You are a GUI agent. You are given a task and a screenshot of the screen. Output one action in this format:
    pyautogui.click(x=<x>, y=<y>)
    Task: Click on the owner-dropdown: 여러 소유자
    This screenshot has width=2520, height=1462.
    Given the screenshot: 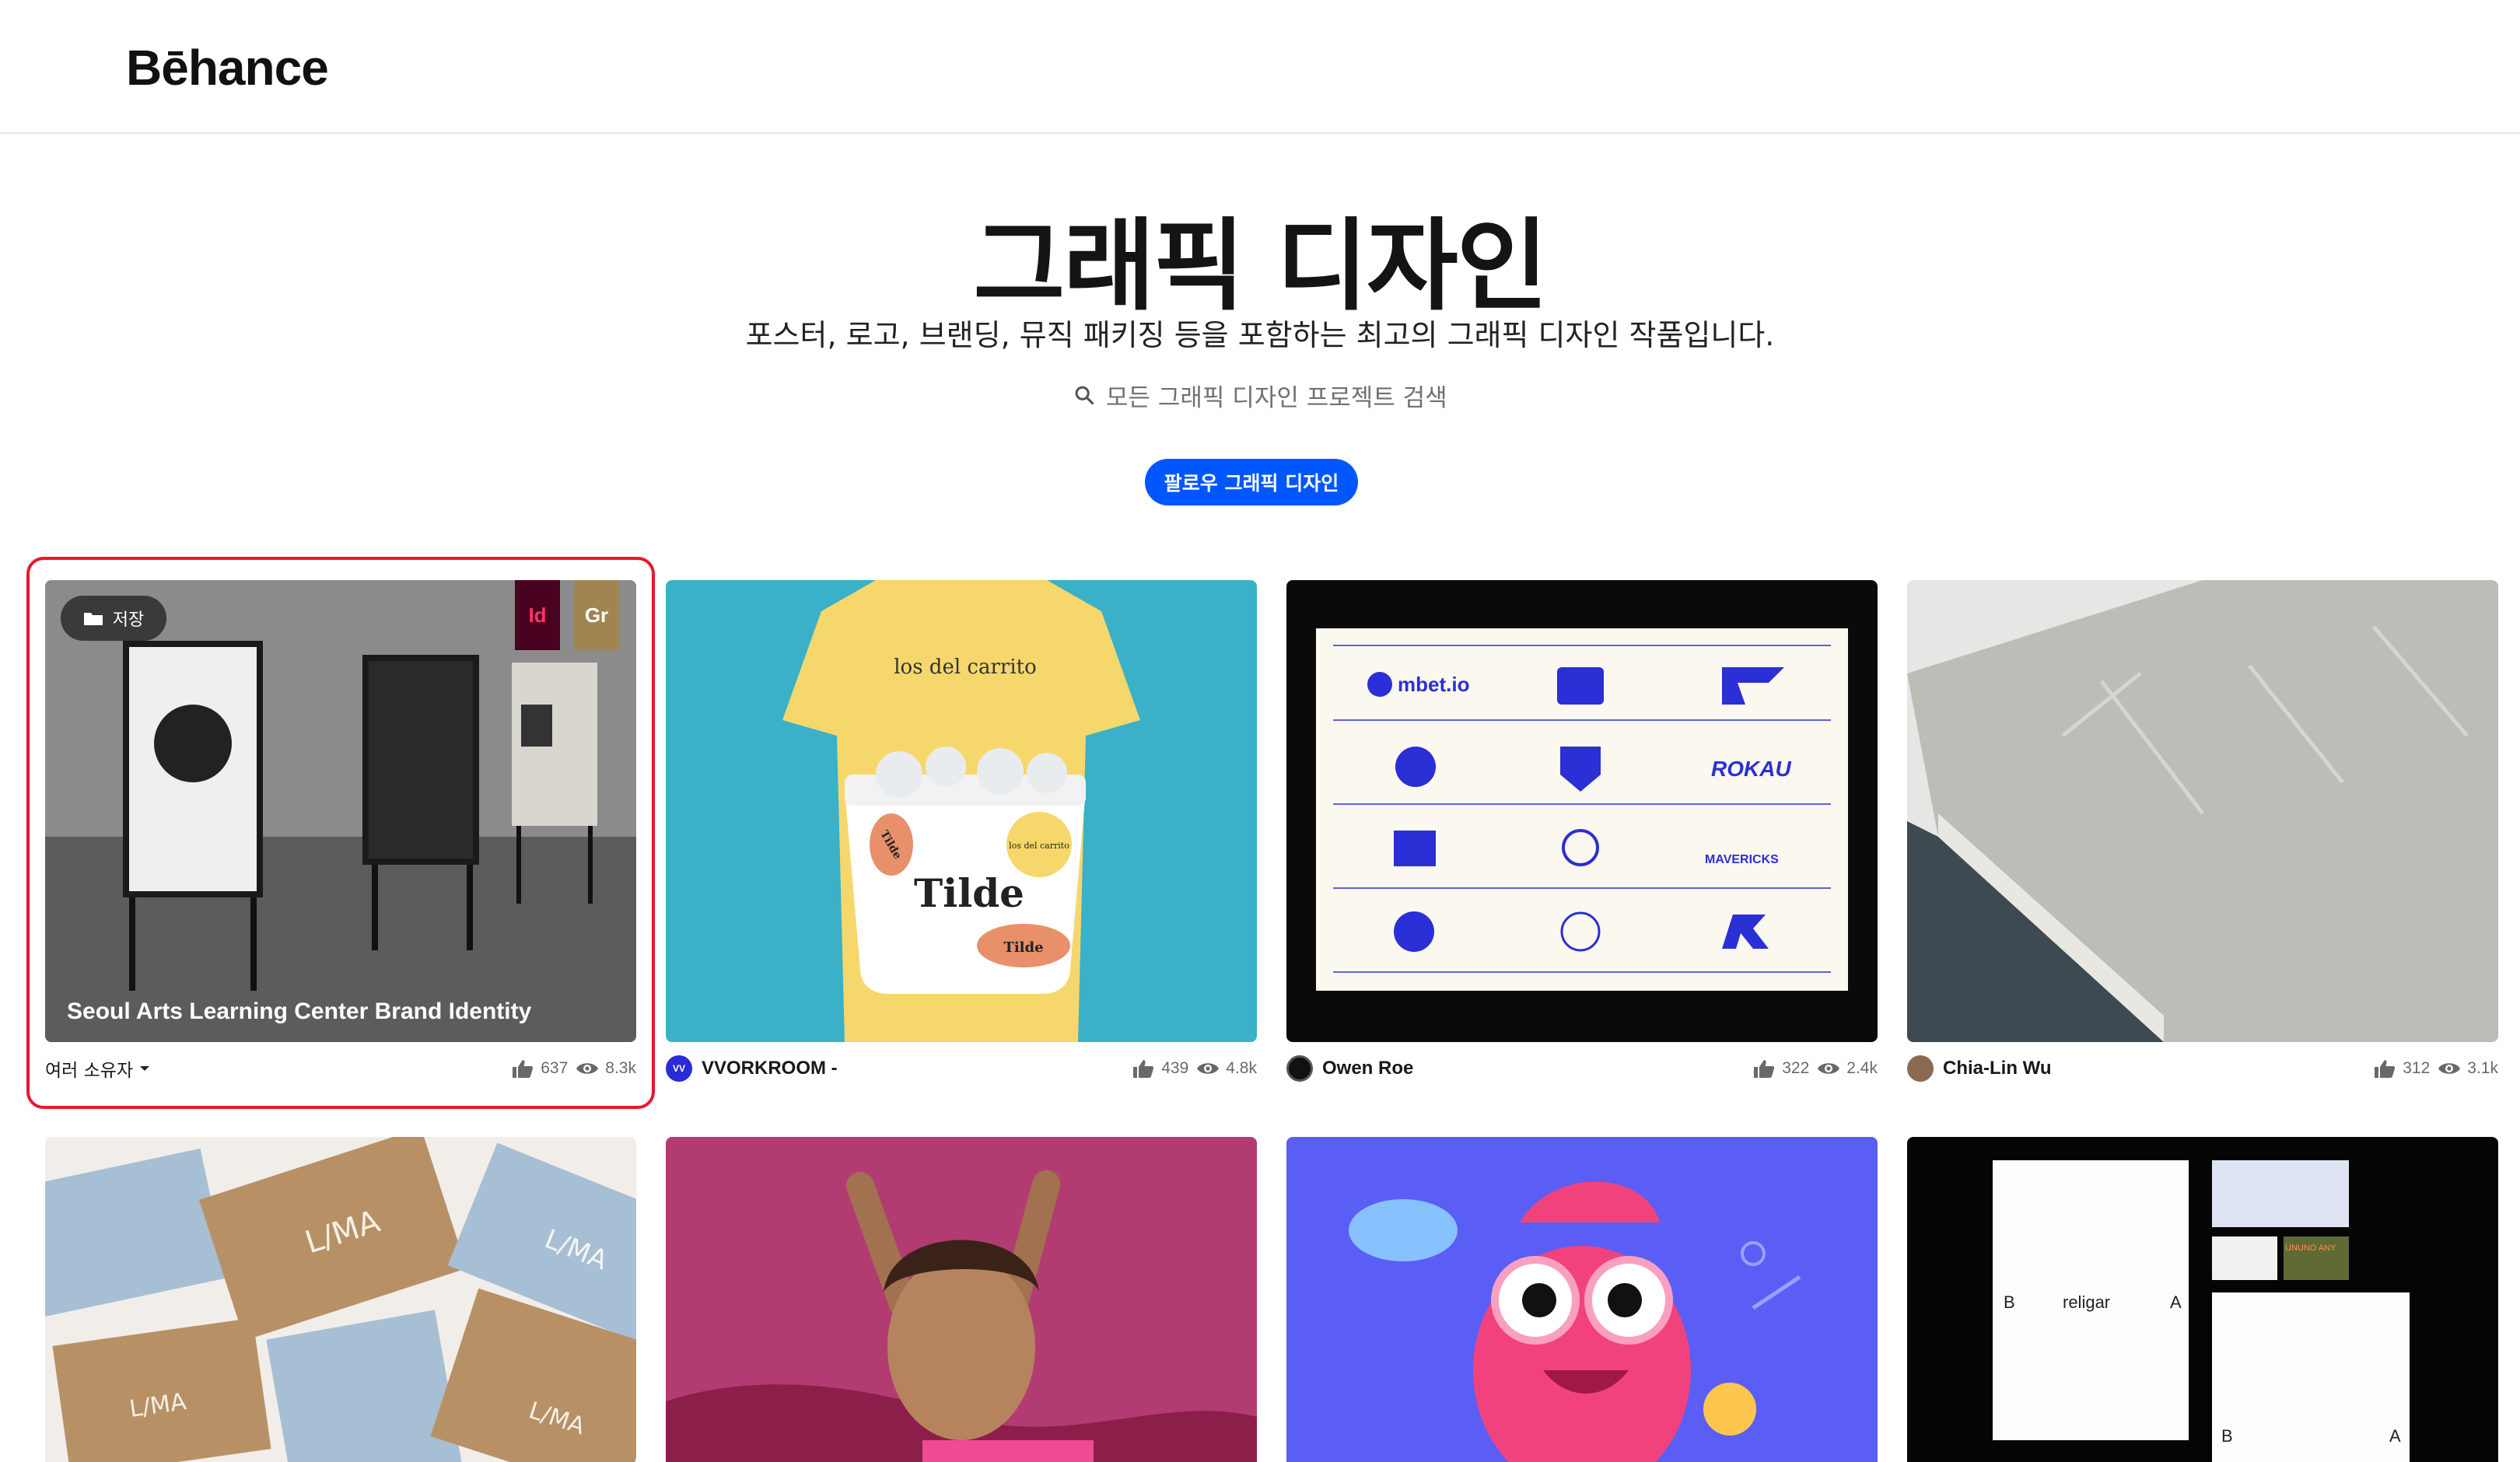 What is the action you would take?
    pyautogui.click(x=97, y=1068)
    